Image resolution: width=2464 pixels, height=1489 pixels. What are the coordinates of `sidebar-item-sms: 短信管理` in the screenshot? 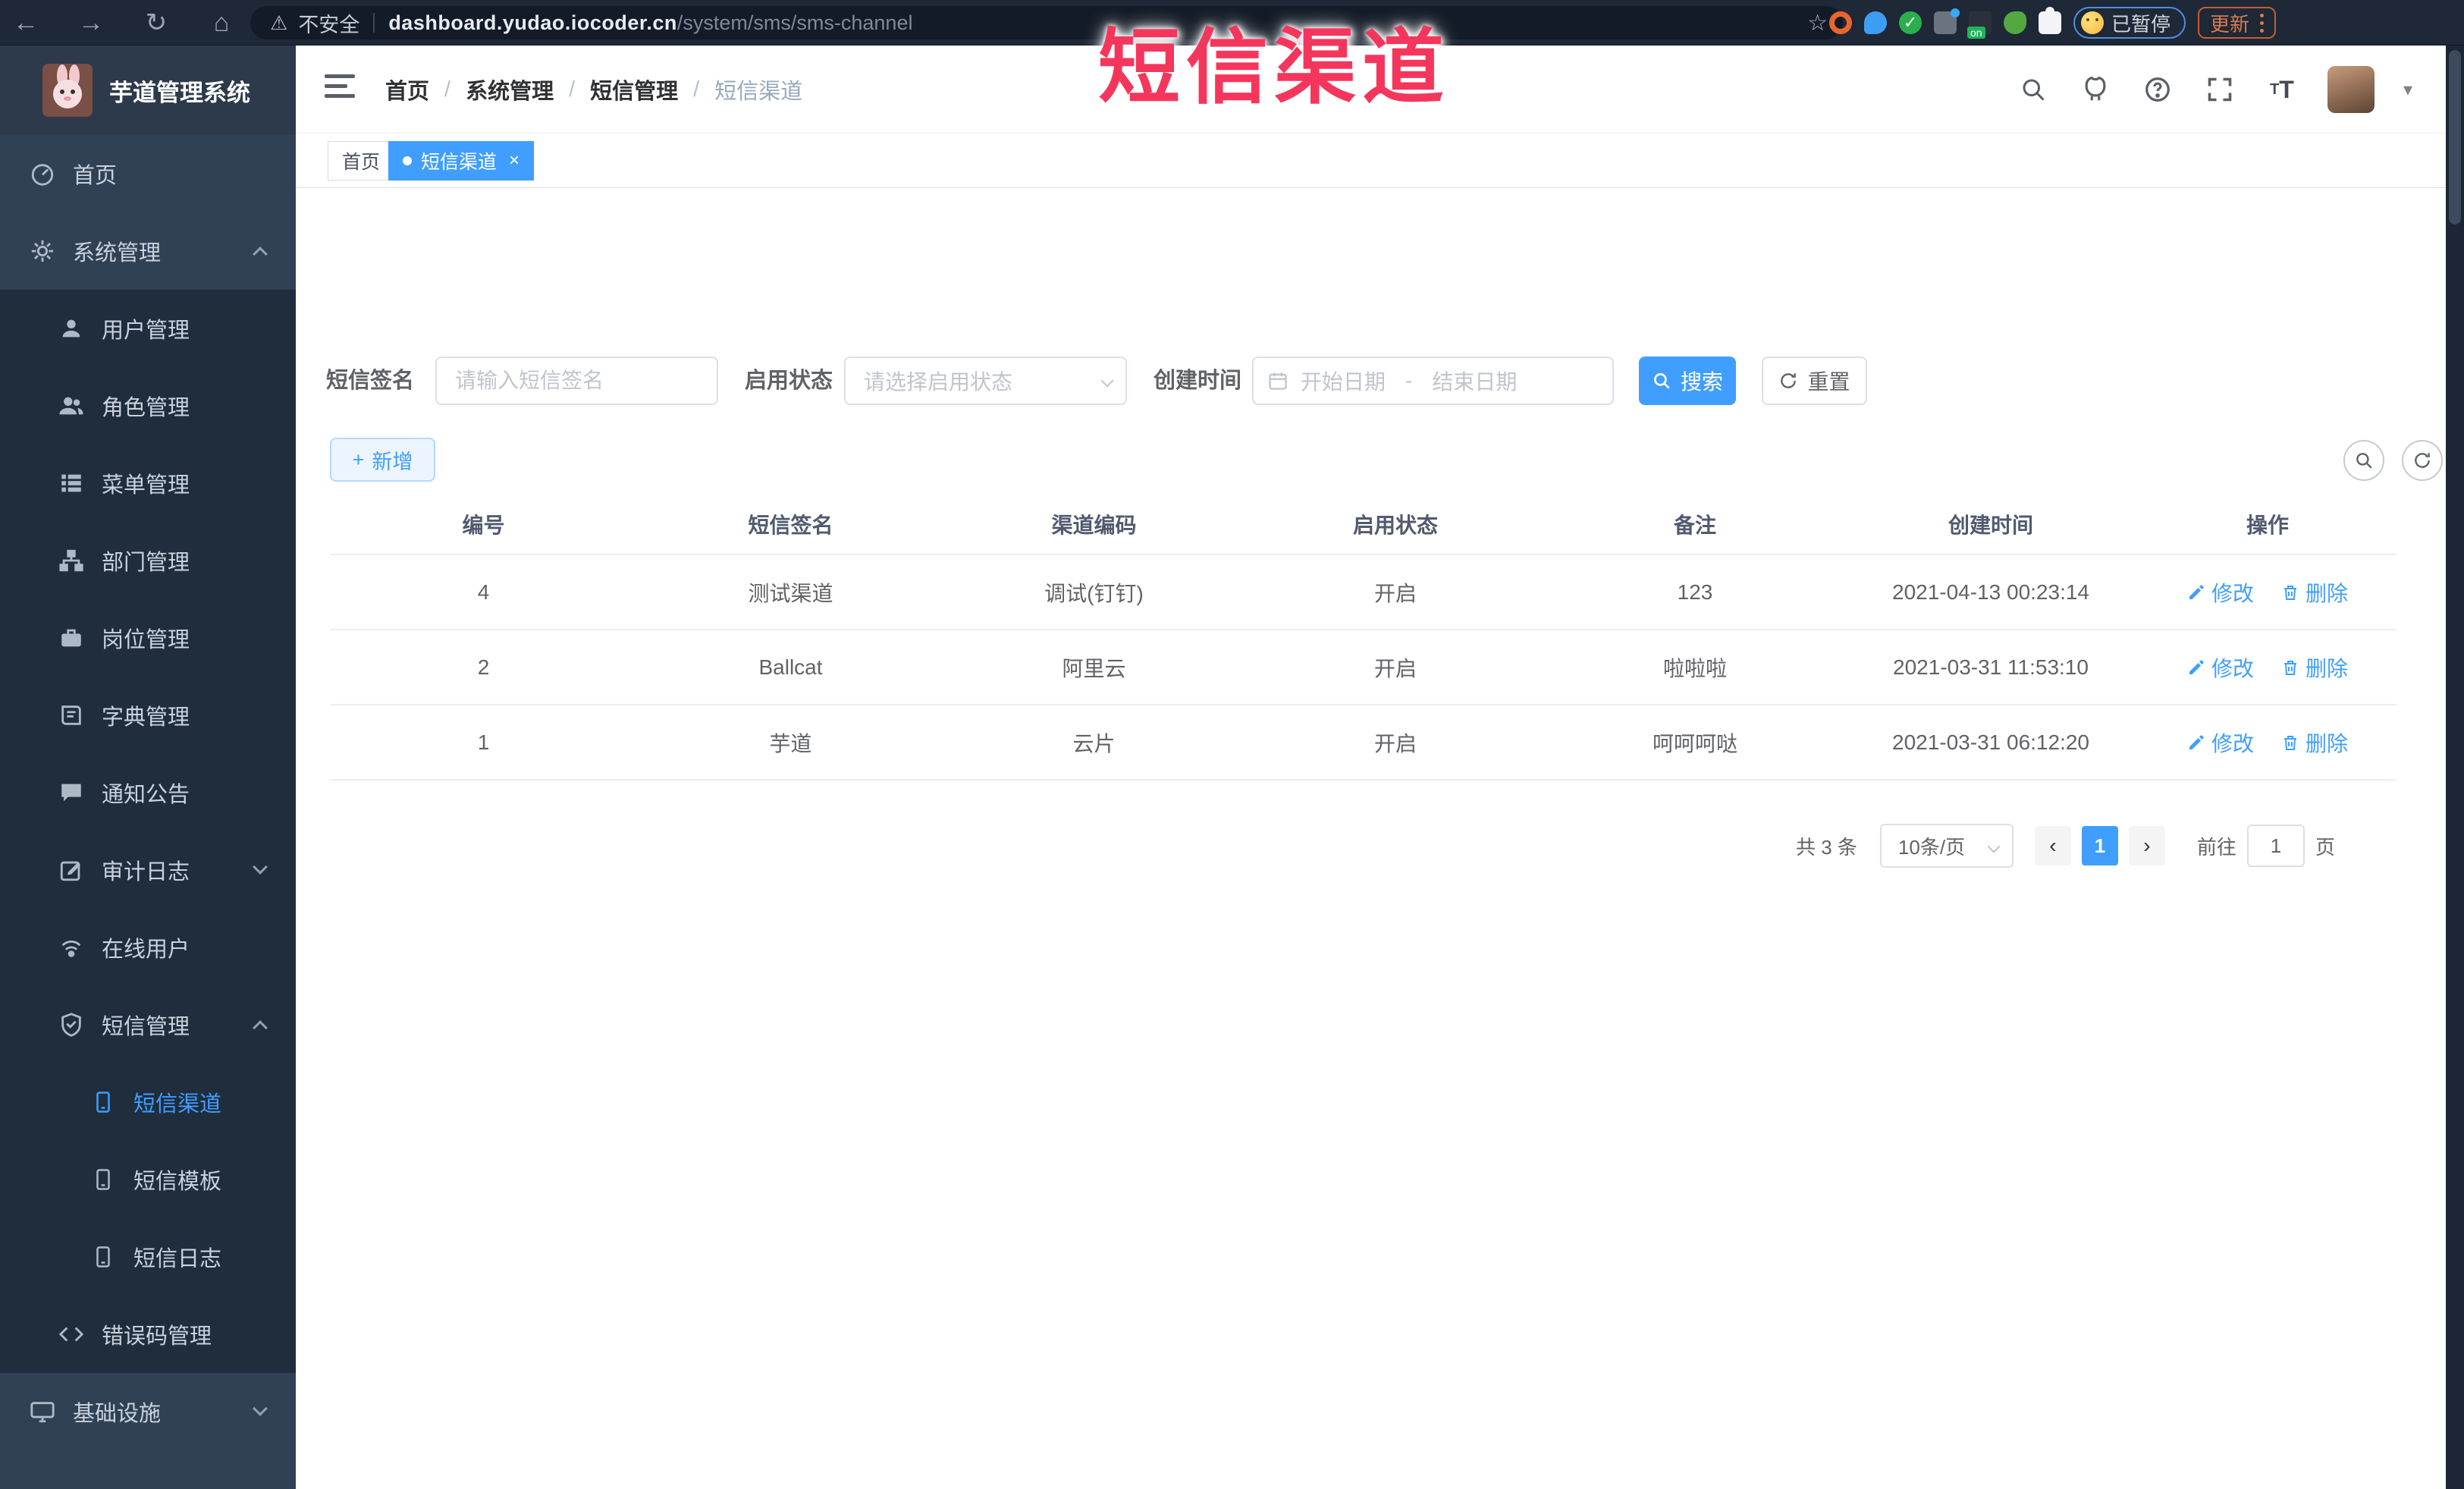 It's located at (148, 1024).